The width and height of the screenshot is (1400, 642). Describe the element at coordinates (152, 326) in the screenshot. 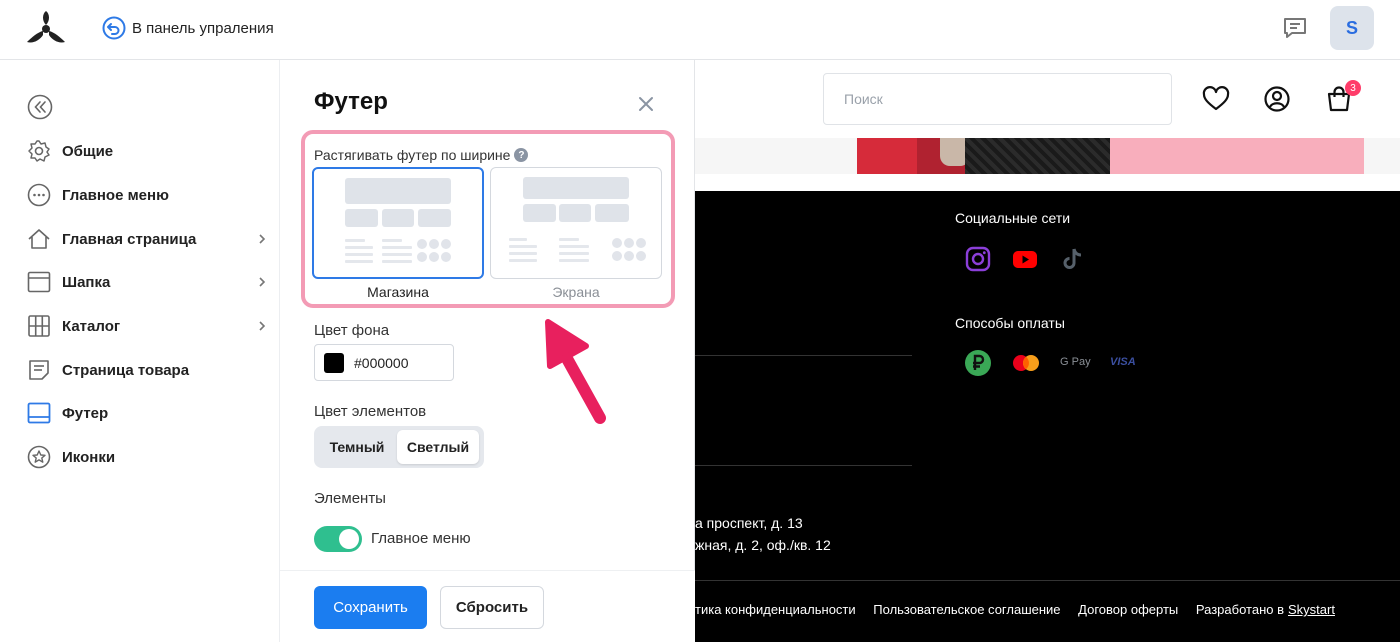

I see `sidebar-item-catalog: Каталог` at that location.